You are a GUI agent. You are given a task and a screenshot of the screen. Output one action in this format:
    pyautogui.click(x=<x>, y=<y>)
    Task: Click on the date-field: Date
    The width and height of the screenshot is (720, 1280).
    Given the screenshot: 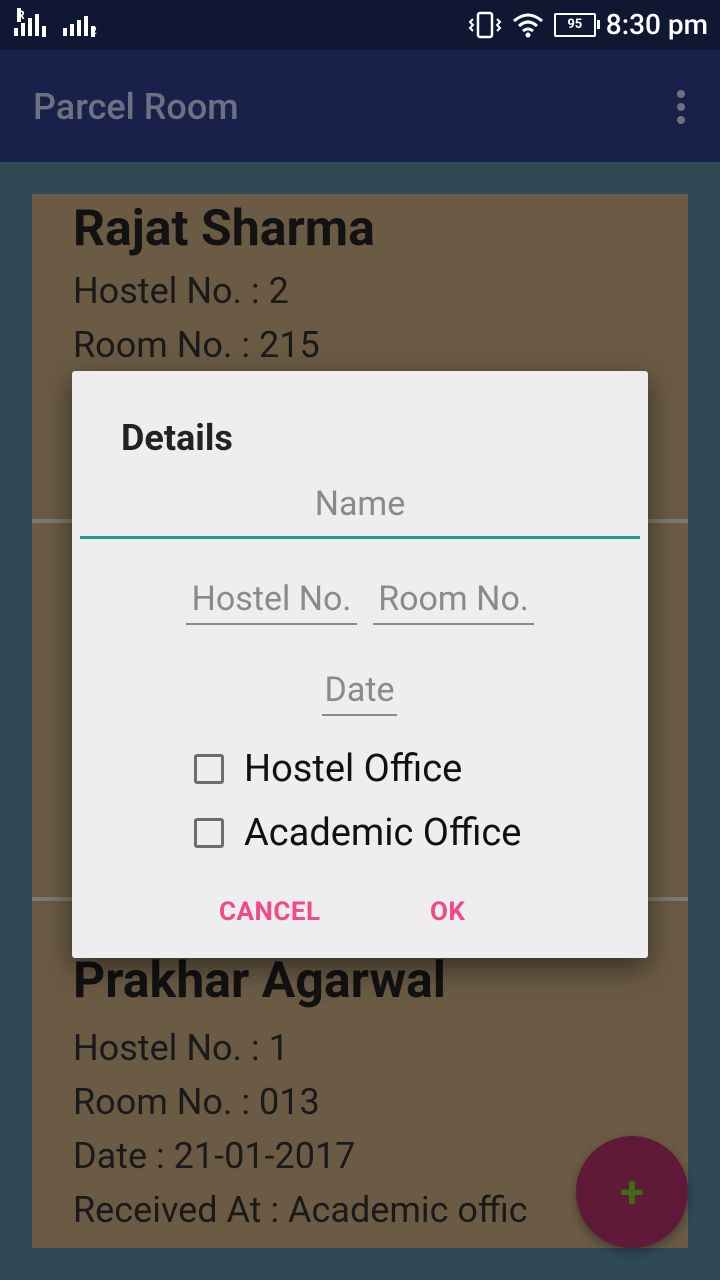 What is the action you would take?
    pyautogui.click(x=359, y=693)
    